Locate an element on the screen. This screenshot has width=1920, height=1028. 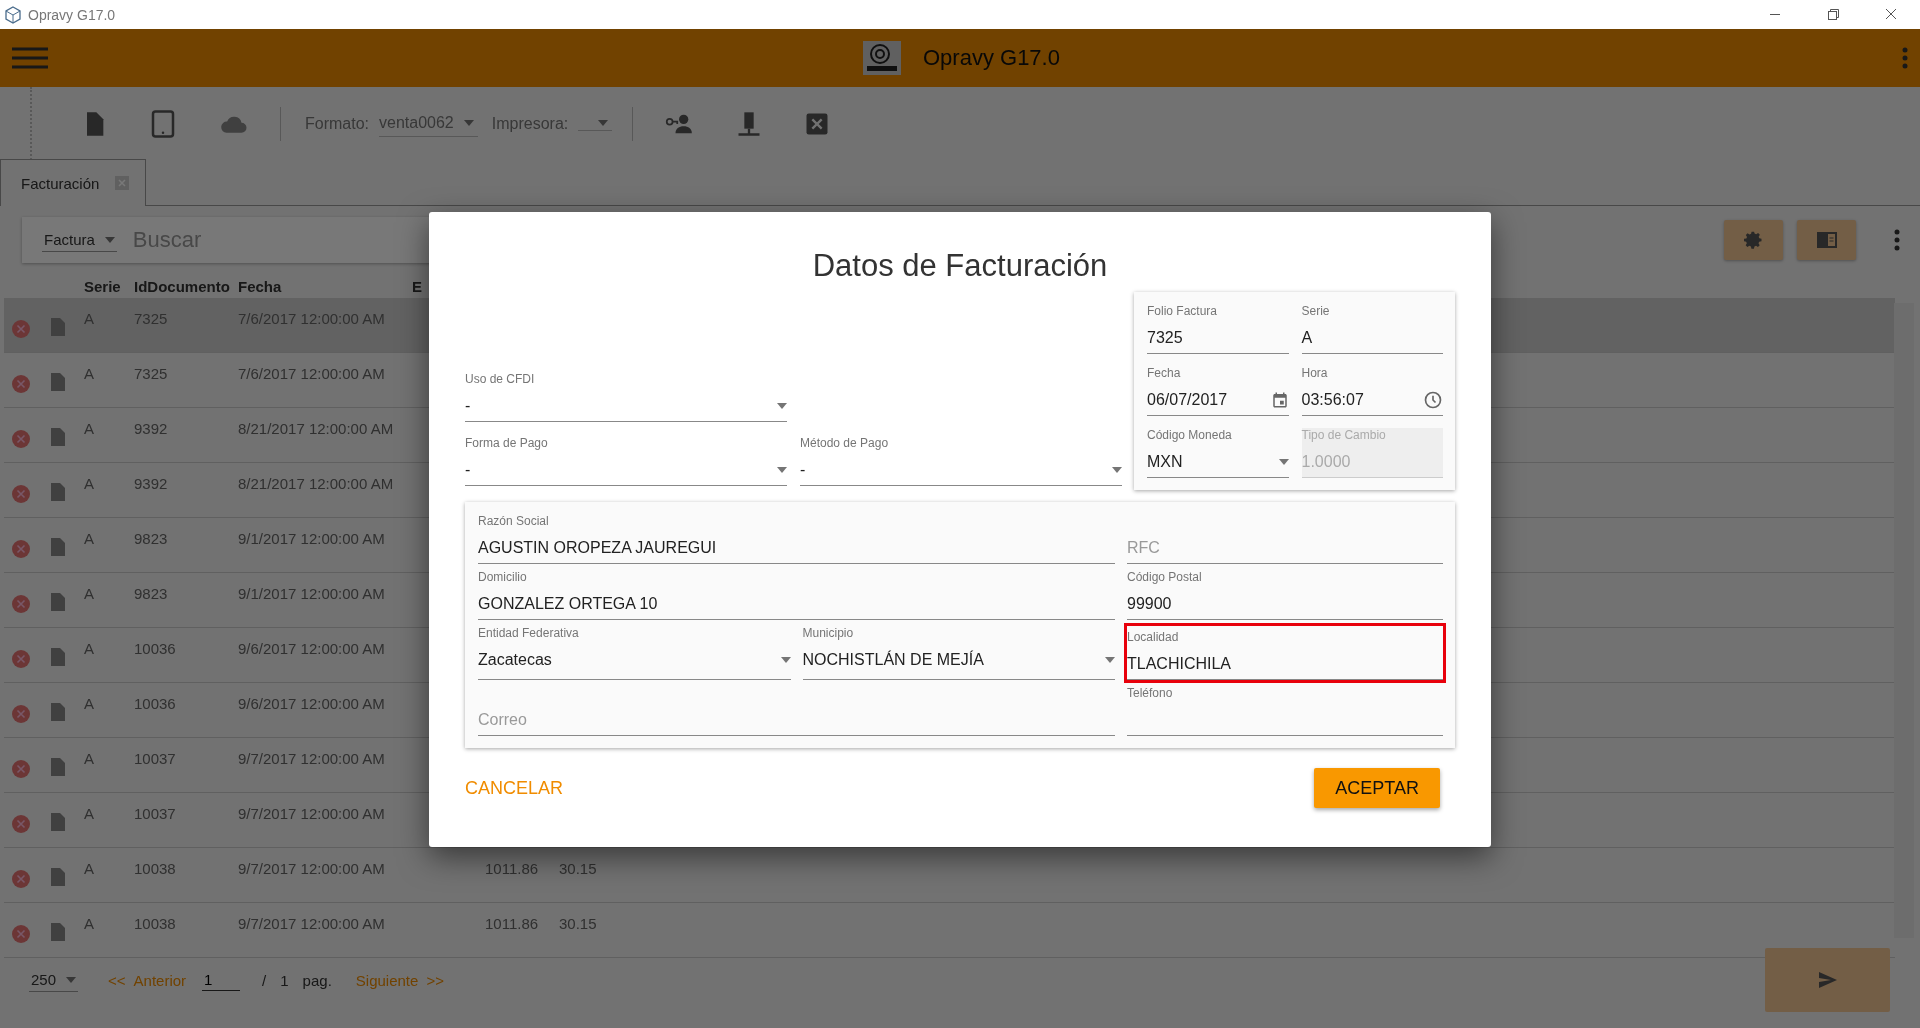
column-header: Serie is located at coordinates (106, 286).